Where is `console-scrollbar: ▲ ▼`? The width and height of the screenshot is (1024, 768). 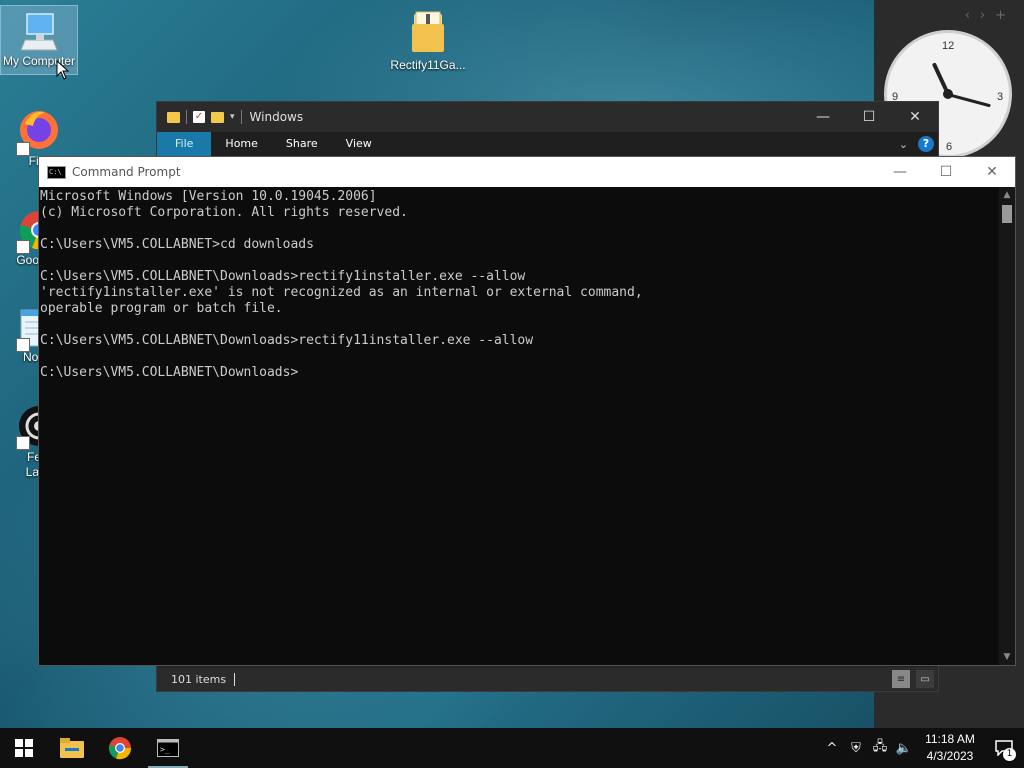 console-scrollbar: ▲ ▼ is located at coordinates (1007, 426).